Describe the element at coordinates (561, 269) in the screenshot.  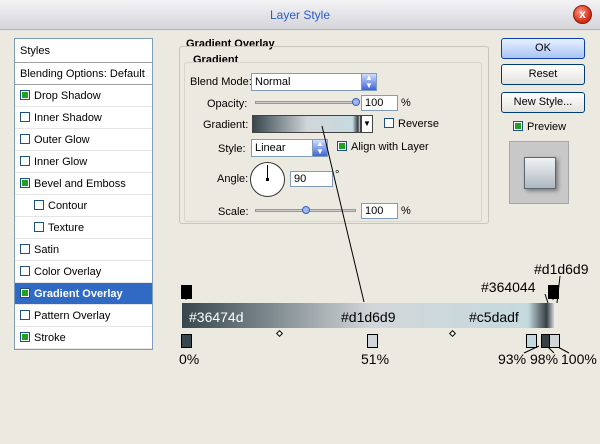
I see `top-label-100: #d1d6d9` at that location.